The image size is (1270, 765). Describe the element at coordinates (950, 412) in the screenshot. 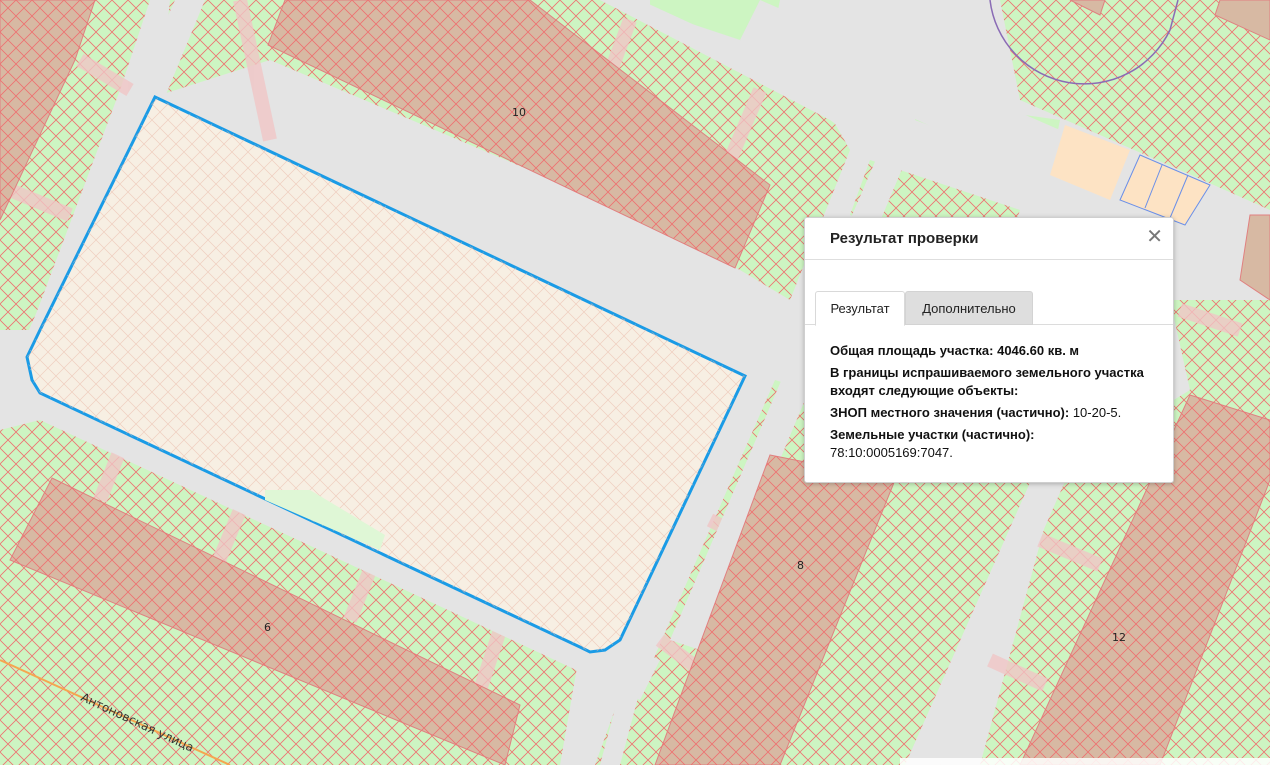

I see `znop-label: ЗНОП местного значения (частично):` at that location.